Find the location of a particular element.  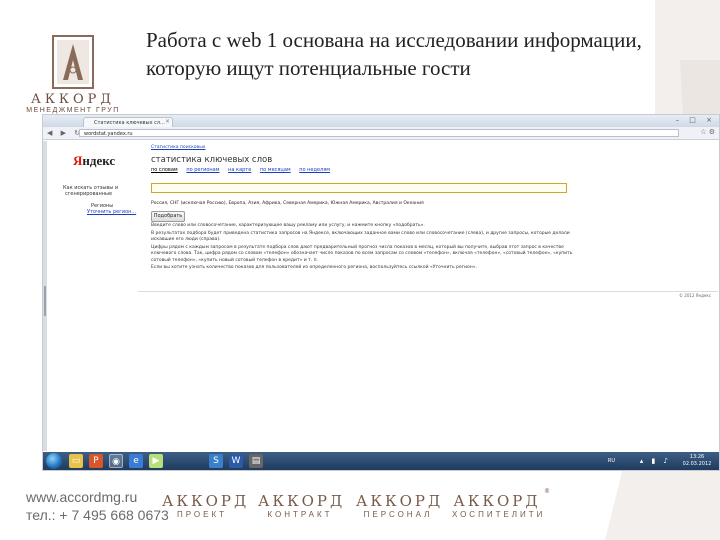

browser-tabbar: Статистика ключевых сл... × – □ × is located at coordinates (381, 121).